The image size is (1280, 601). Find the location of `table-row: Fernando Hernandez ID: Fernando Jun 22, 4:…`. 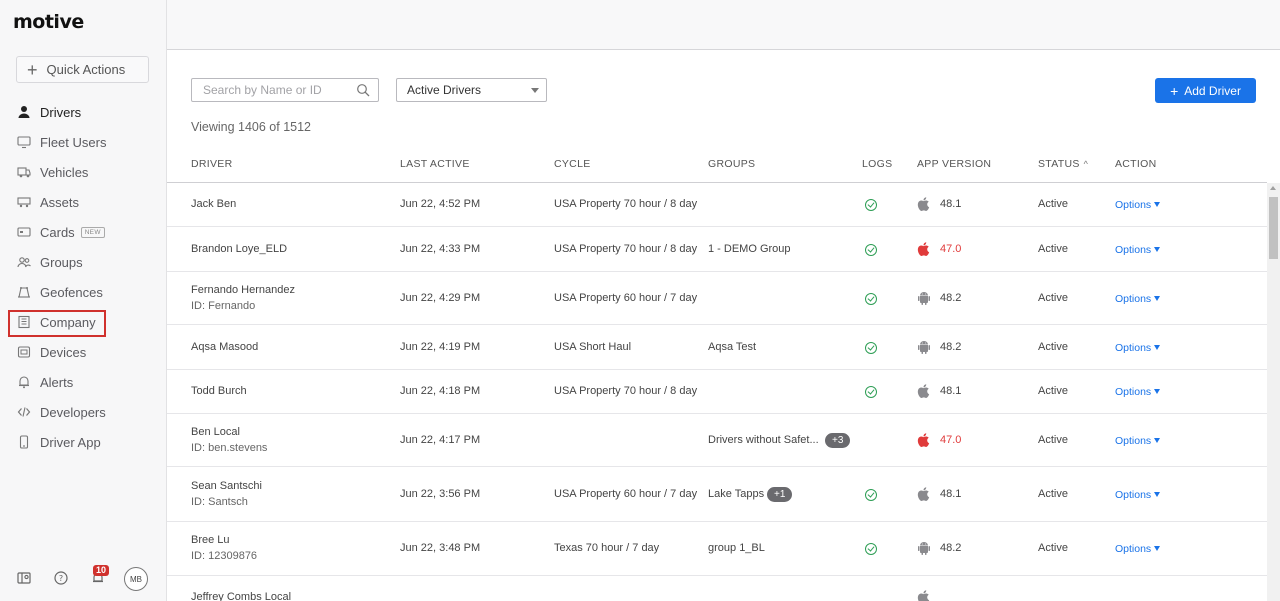

table-row: Fernando Hernandez ID: Fernando Jun 22, 4:… is located at coordinates (717, 298).